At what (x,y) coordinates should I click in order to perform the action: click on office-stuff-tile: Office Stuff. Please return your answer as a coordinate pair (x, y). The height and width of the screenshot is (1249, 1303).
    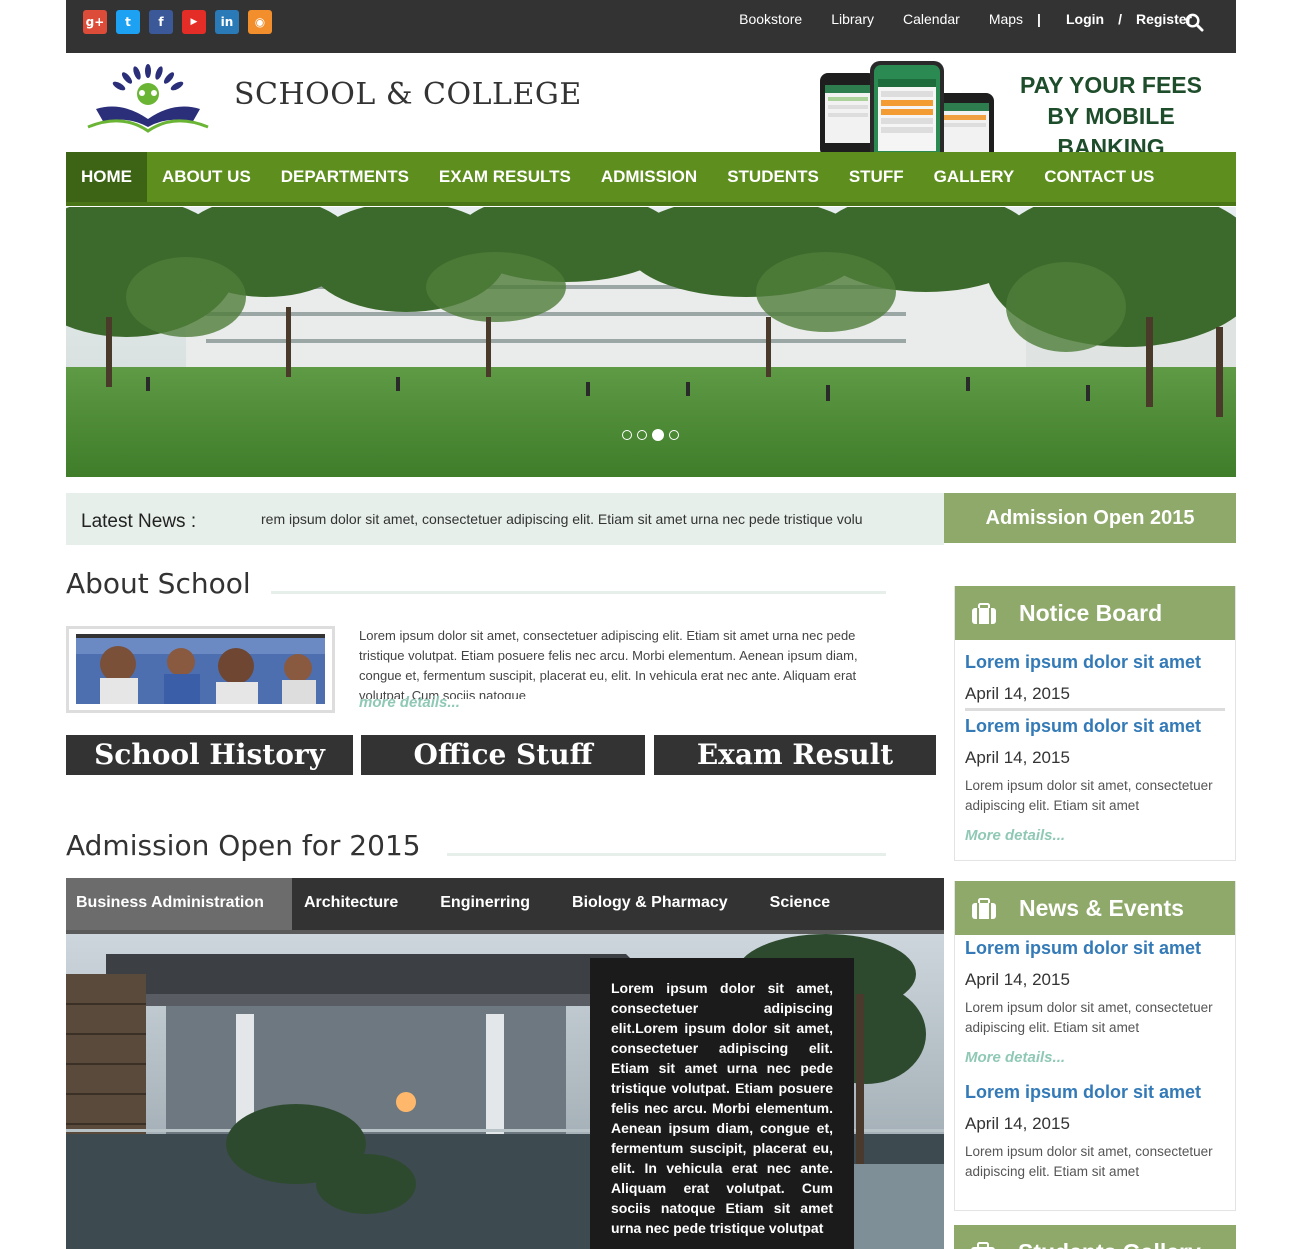
    Looking at the image, I should click on (503, 755).